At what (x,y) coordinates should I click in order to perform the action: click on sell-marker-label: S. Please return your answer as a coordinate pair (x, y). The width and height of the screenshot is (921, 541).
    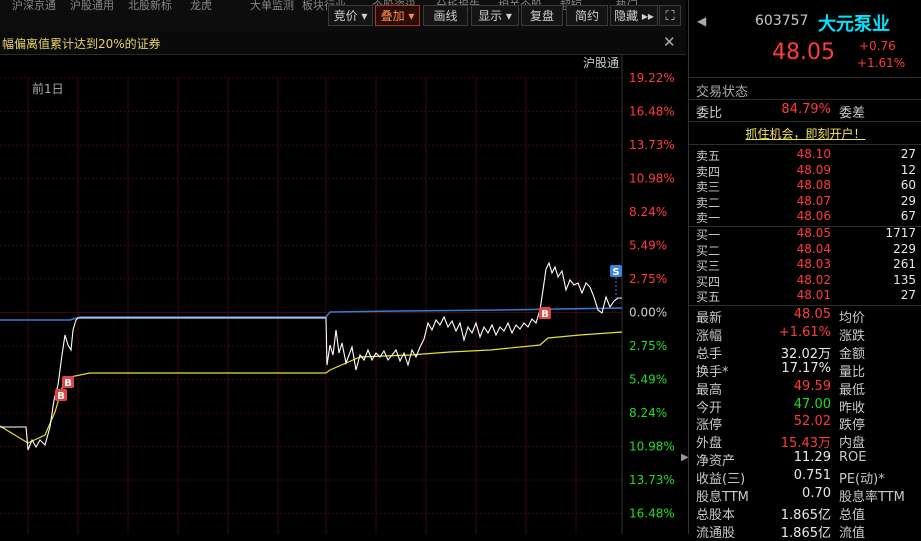
    Looking at the image, I should click on (615, 272).